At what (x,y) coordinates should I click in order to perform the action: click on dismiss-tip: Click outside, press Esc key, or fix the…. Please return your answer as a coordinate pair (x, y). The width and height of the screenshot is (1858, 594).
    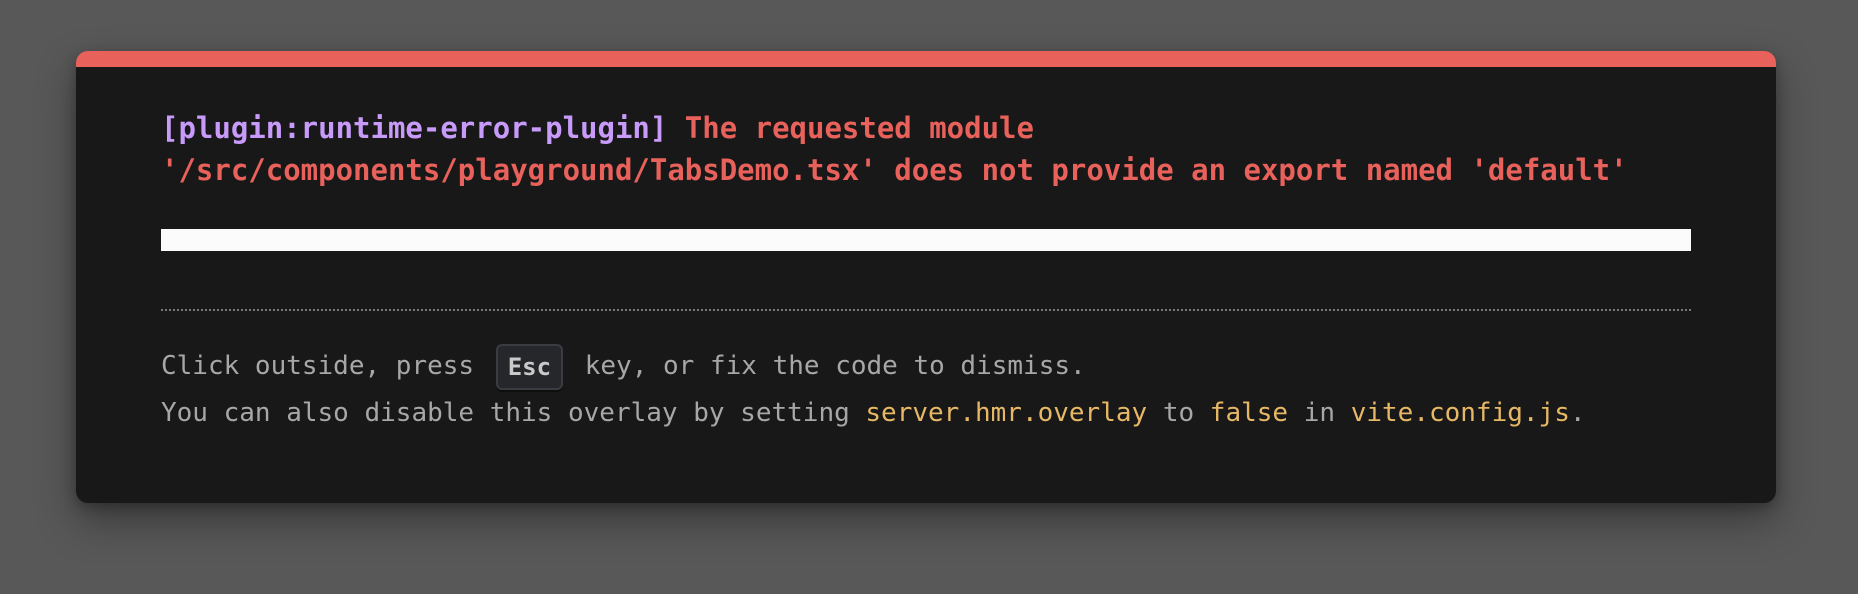
    Looking at the image, I should click on (926, 389).